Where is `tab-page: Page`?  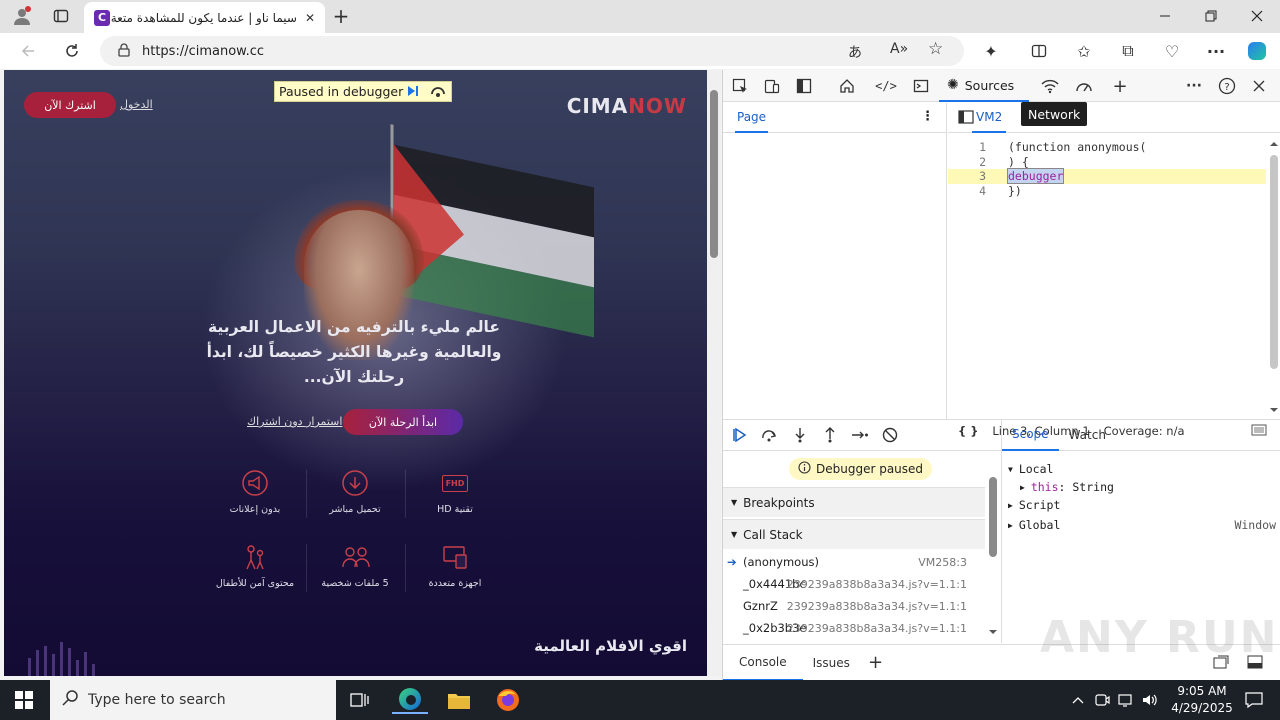 tab-page: Page is located at coordinates (752, 118).